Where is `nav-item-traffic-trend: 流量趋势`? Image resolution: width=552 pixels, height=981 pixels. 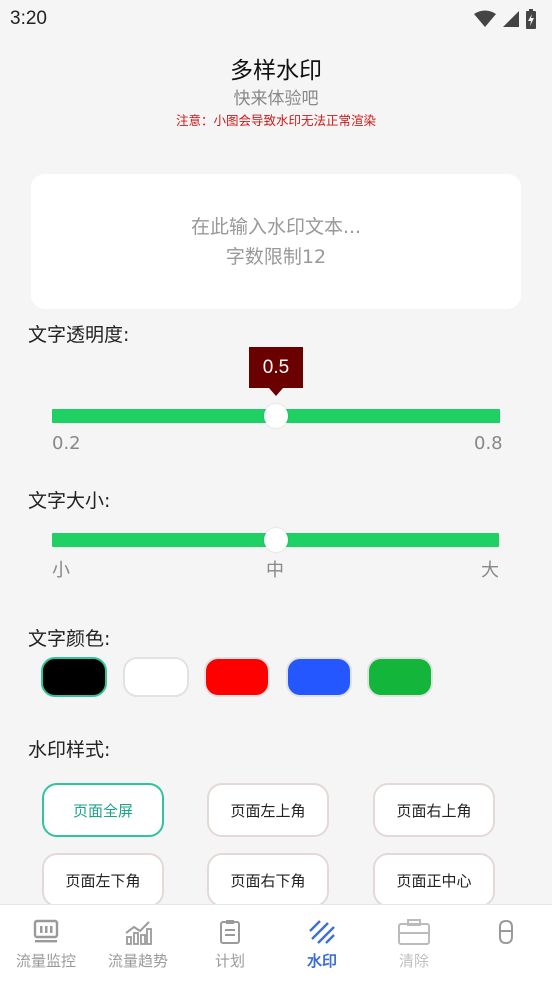
nav-item-traffic-trend: 流量趋势 is located at coordinates (138, 943).